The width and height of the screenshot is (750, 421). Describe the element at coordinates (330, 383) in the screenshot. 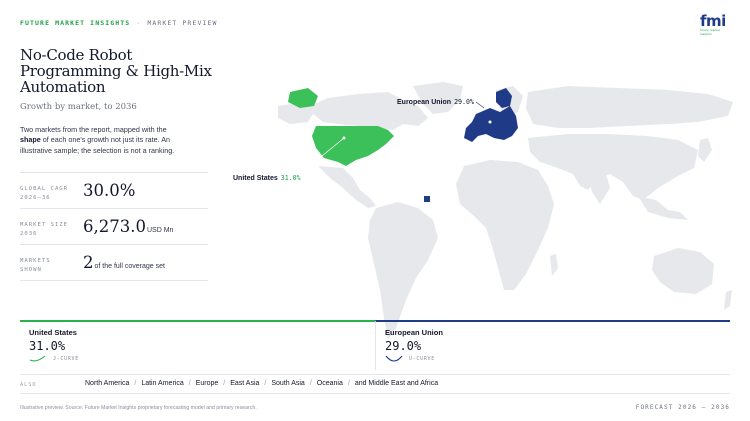

I see `region-link: Oceania` at that location.